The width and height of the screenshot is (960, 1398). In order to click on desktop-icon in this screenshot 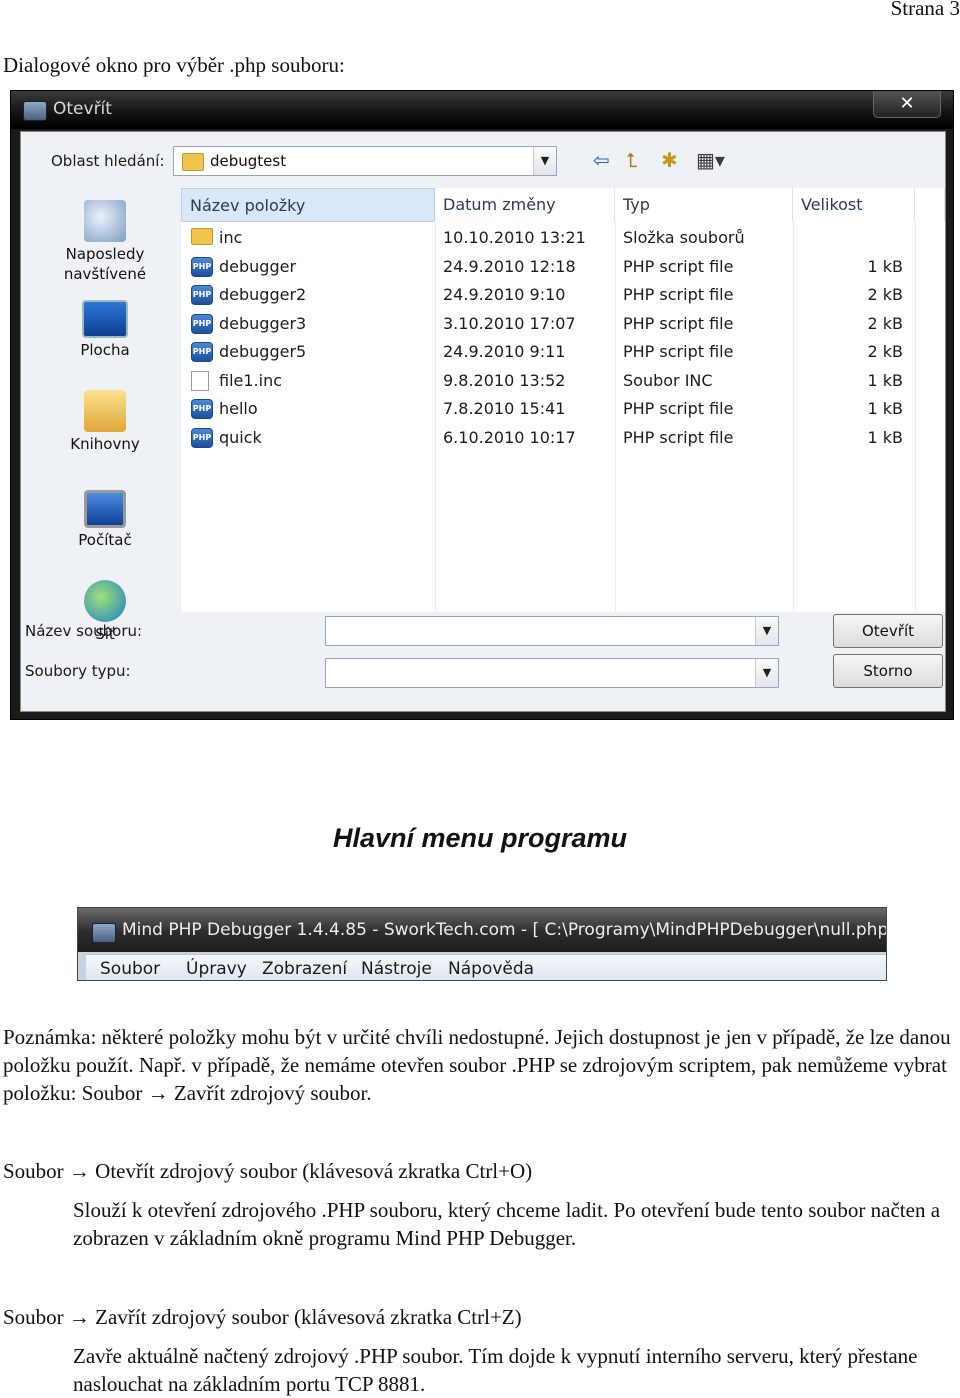, I will do `click(105, 319)`.